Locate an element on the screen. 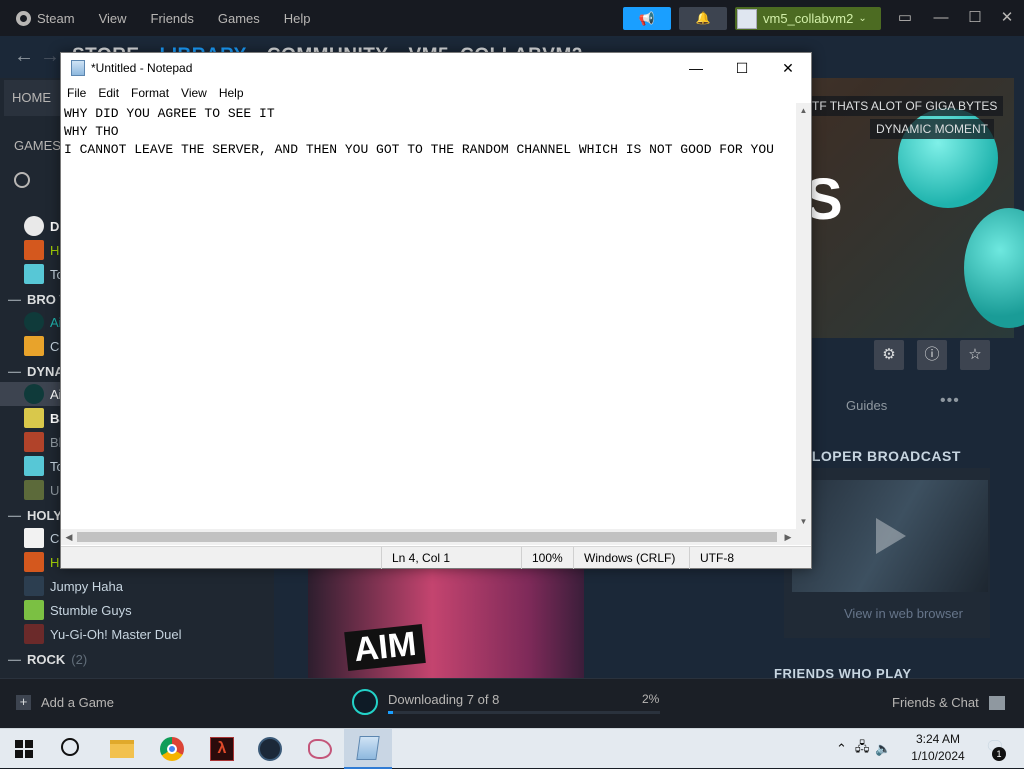 This screenshot has width=1024, height=769. menu-file: File is located at coordinates (76, 93).